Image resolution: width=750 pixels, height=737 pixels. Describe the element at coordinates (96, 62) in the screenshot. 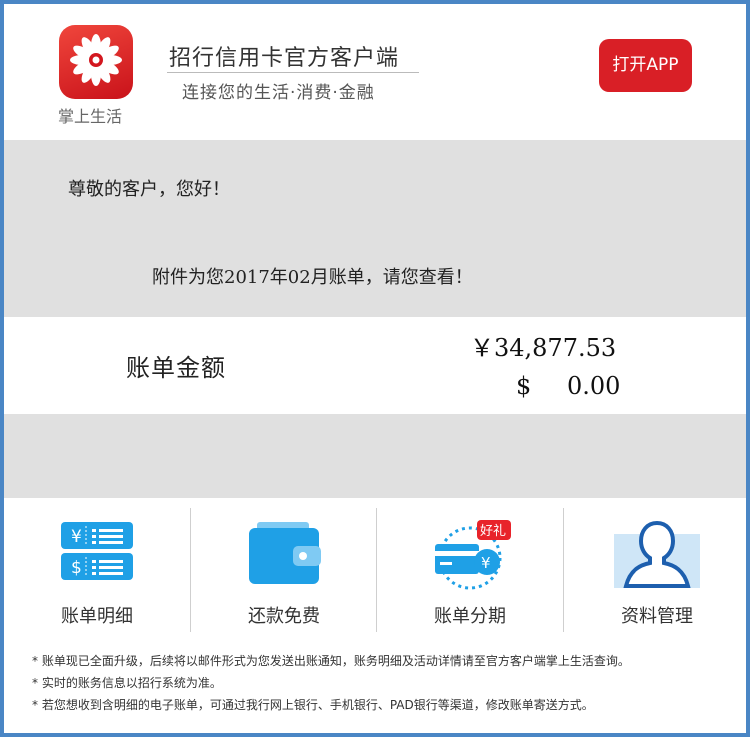

I see `zhangshang-shenghuo-logo-icon` at that location.